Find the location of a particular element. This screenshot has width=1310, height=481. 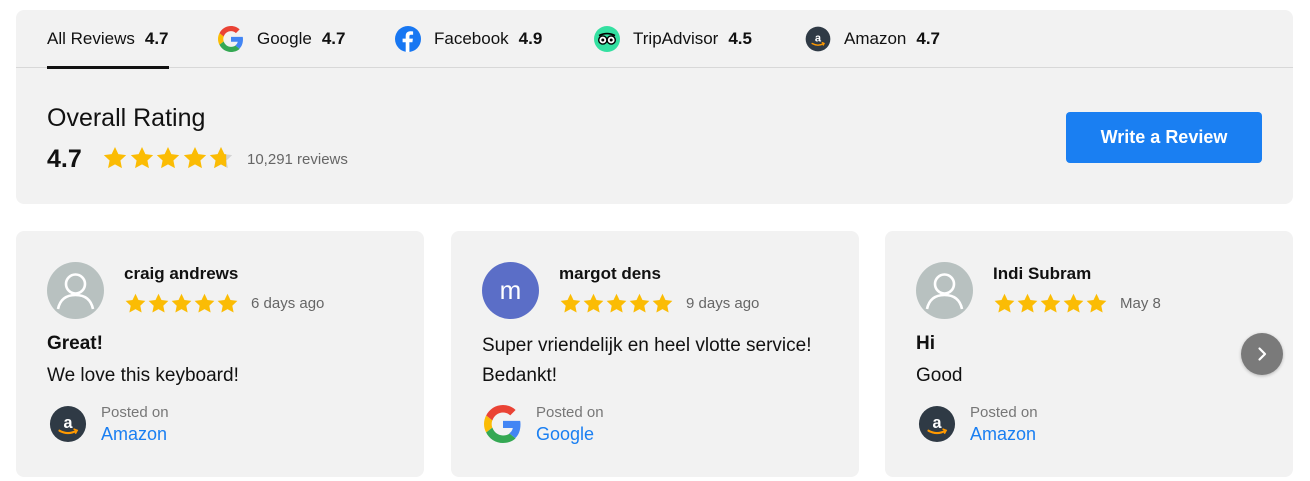

chevron-right-icon is located at coordinates (1262, 354).